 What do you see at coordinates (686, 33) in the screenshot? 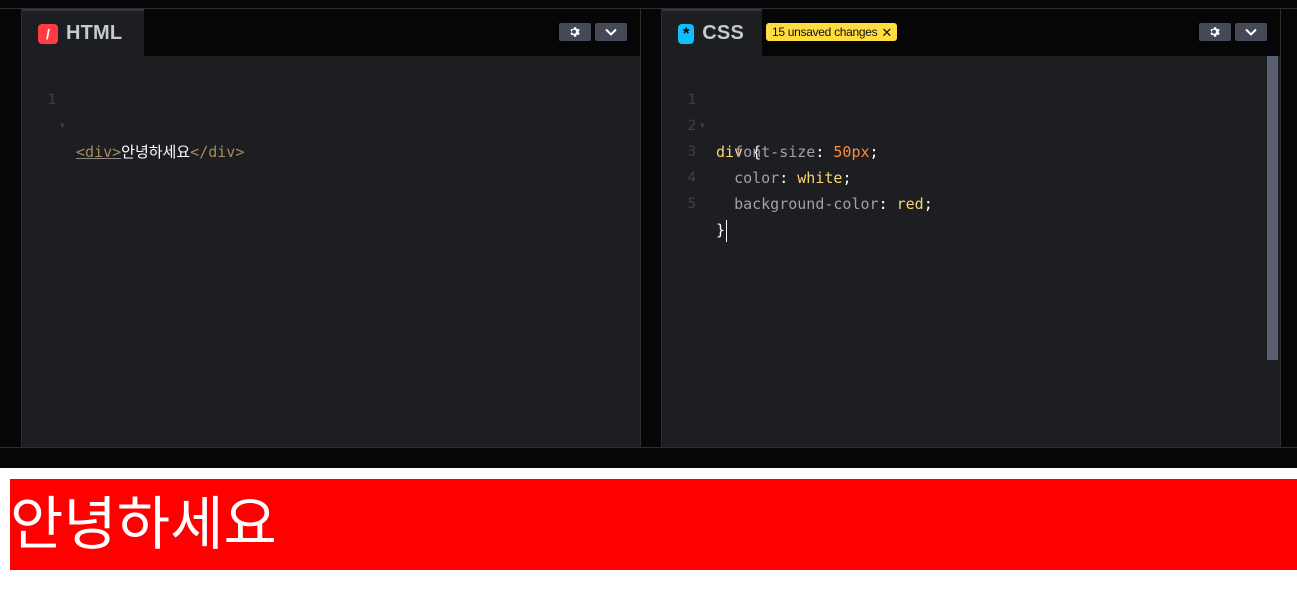
I see `css-asterisk-icon: *` at bounding box center [686, 33].